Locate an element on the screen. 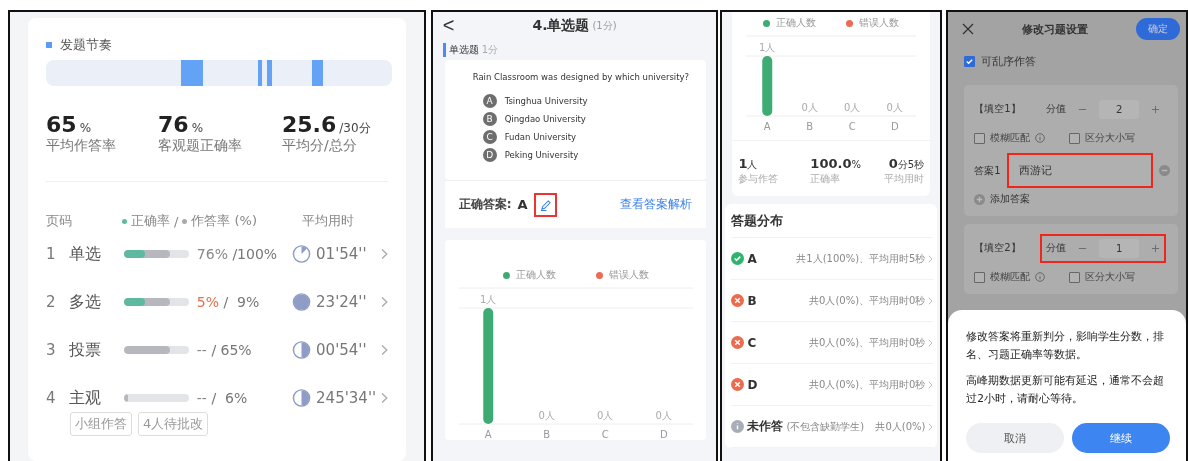 Image resolution: width=1188 pixels, height=461 pixels. add-answer-link: 添加答案 is located at coordinates (1010, 199).